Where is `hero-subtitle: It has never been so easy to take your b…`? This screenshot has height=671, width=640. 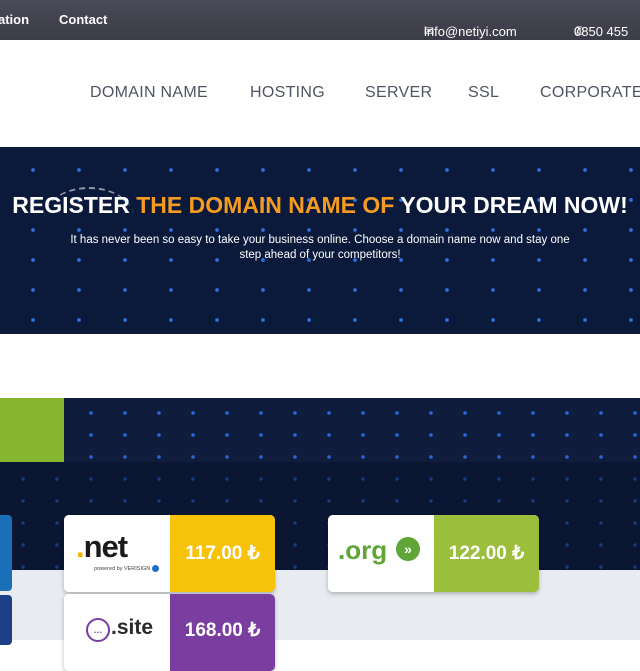
hero-subtitle: It has never been so easy to take your b… is located at coordinates (320, 247).